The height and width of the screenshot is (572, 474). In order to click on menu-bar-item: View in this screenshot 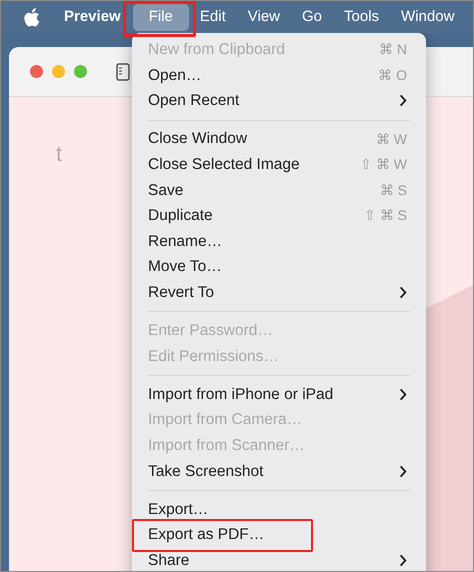, I will do `click(263, 17)`.